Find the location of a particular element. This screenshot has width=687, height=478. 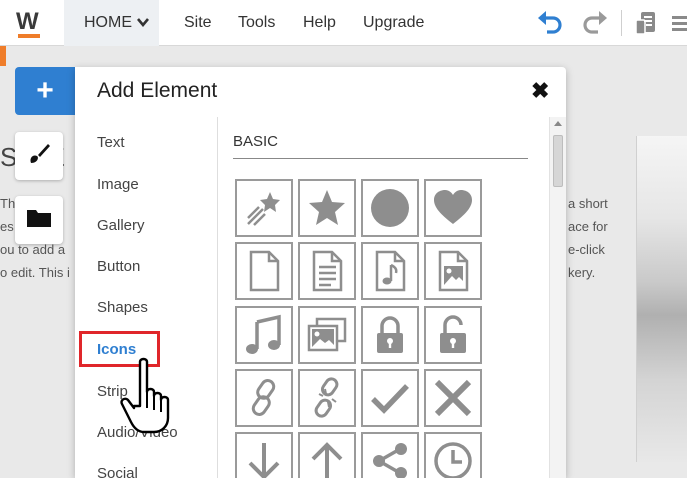

category-shapes: Shapes is located at coordinates (122, 307).